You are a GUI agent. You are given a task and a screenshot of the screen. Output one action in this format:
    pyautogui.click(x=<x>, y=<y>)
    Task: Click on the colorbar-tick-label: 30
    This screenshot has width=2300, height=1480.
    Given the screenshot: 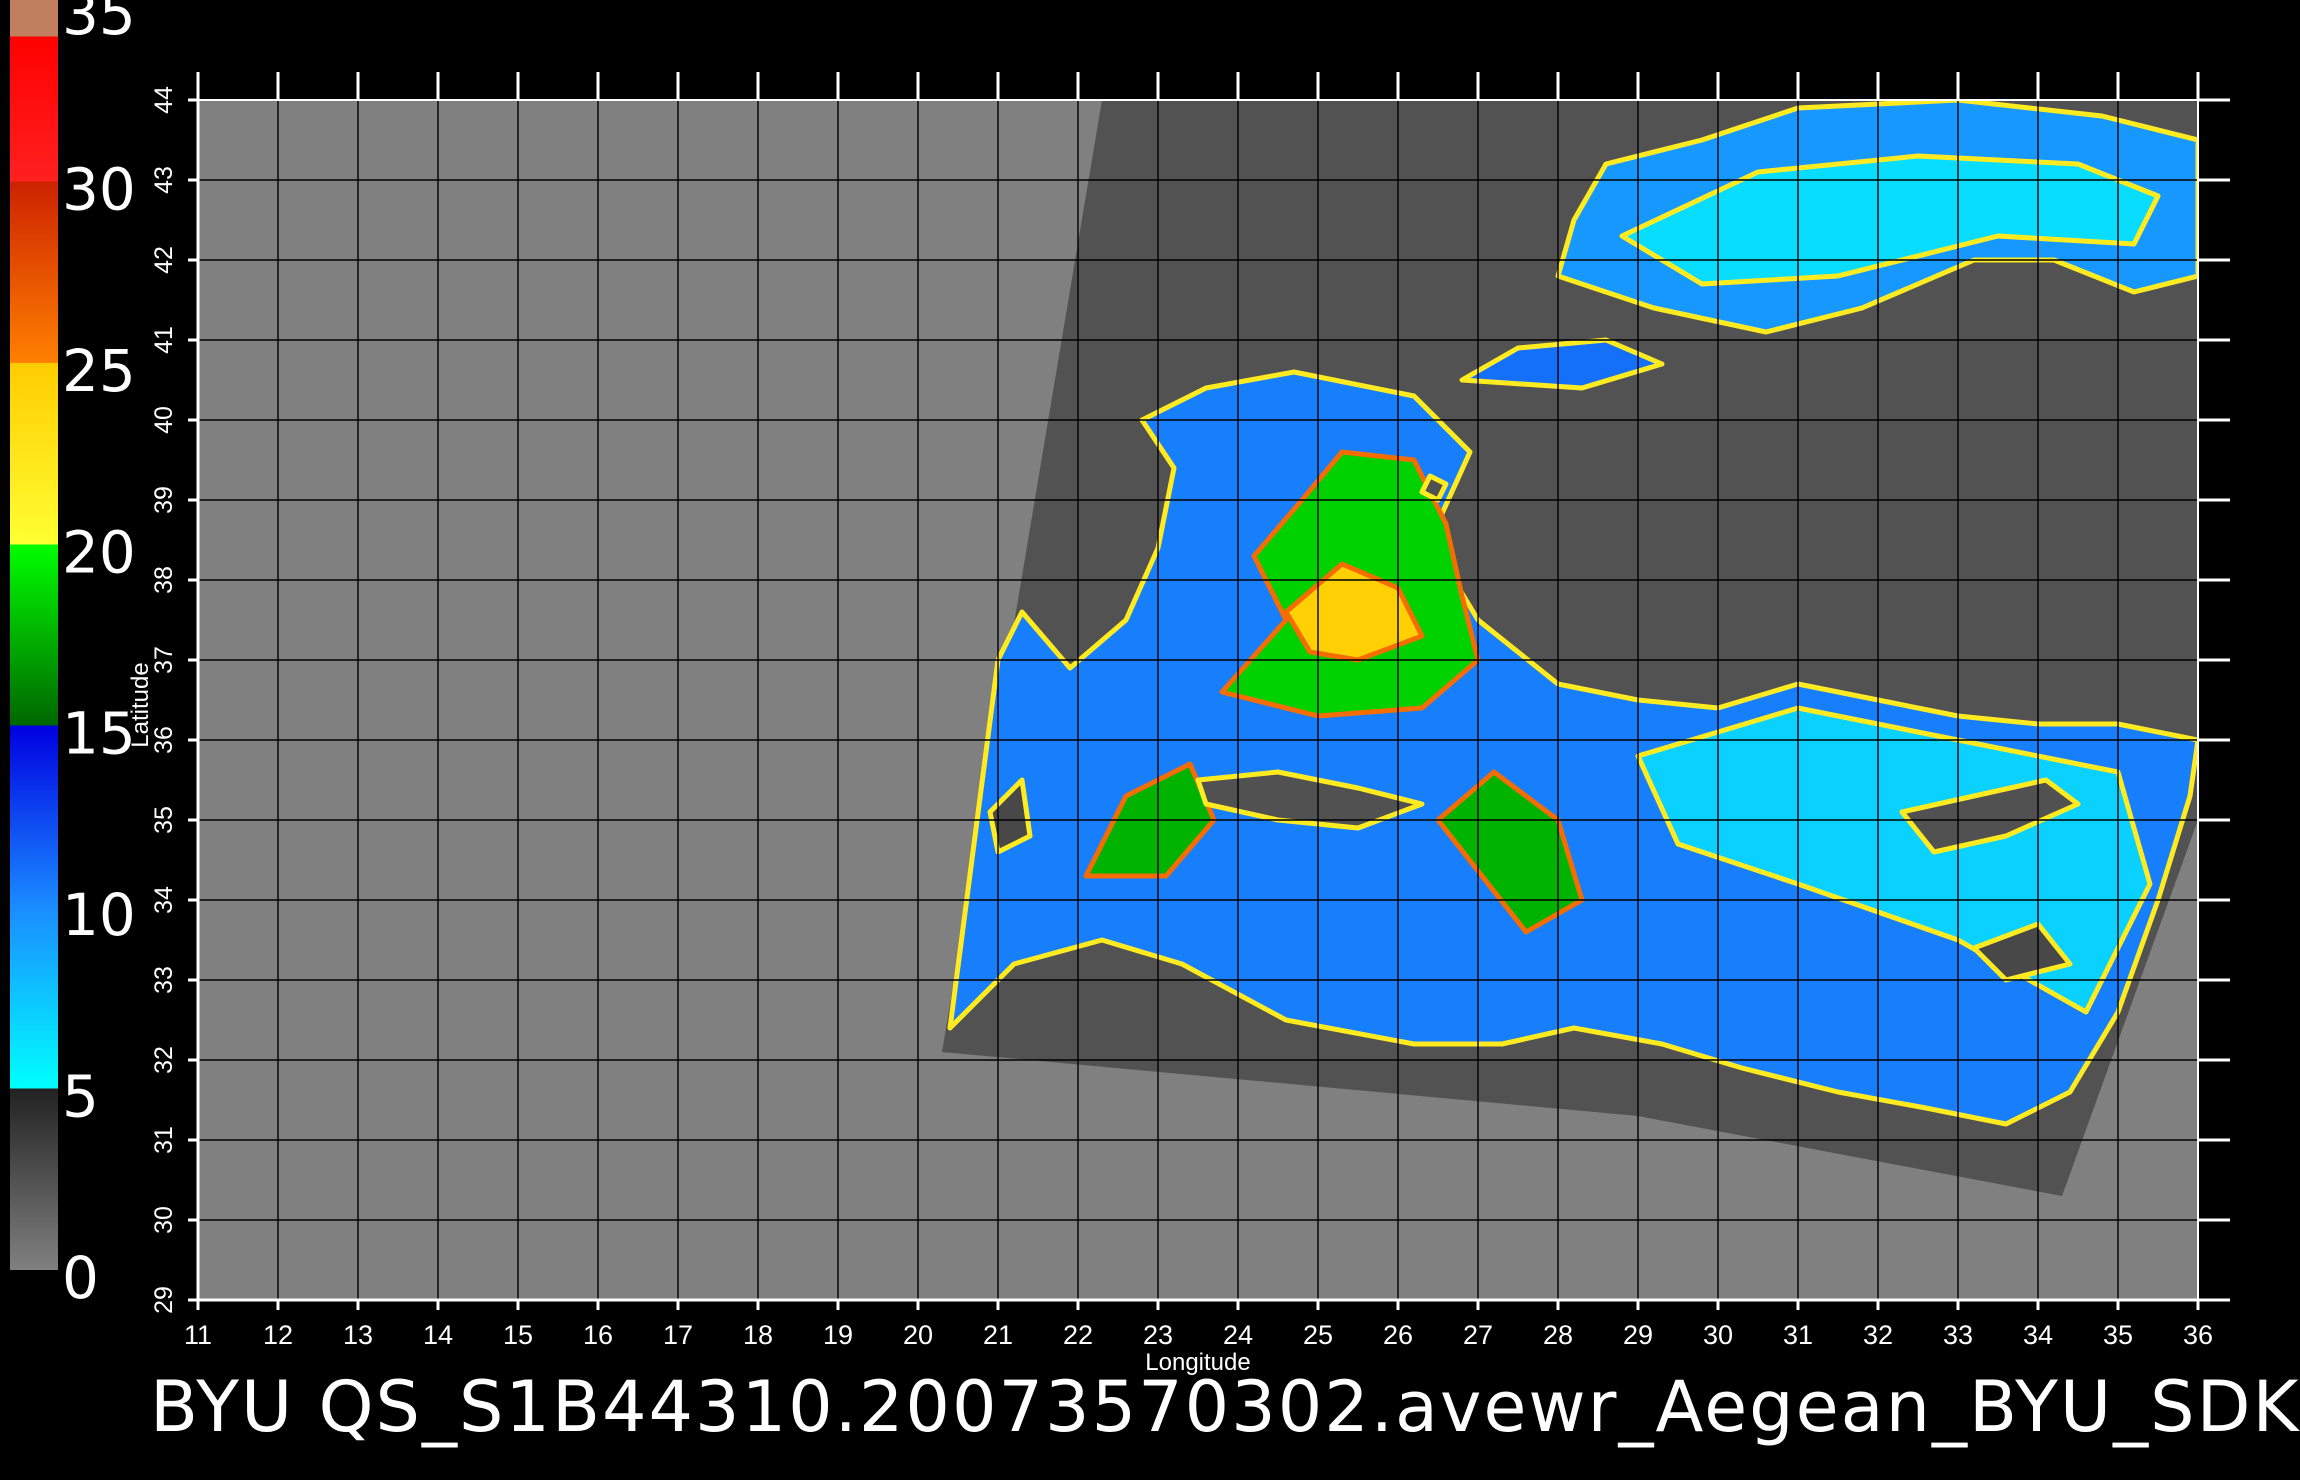 What is the action you would take?
    pyautogui.click(x=99, y=189)
    